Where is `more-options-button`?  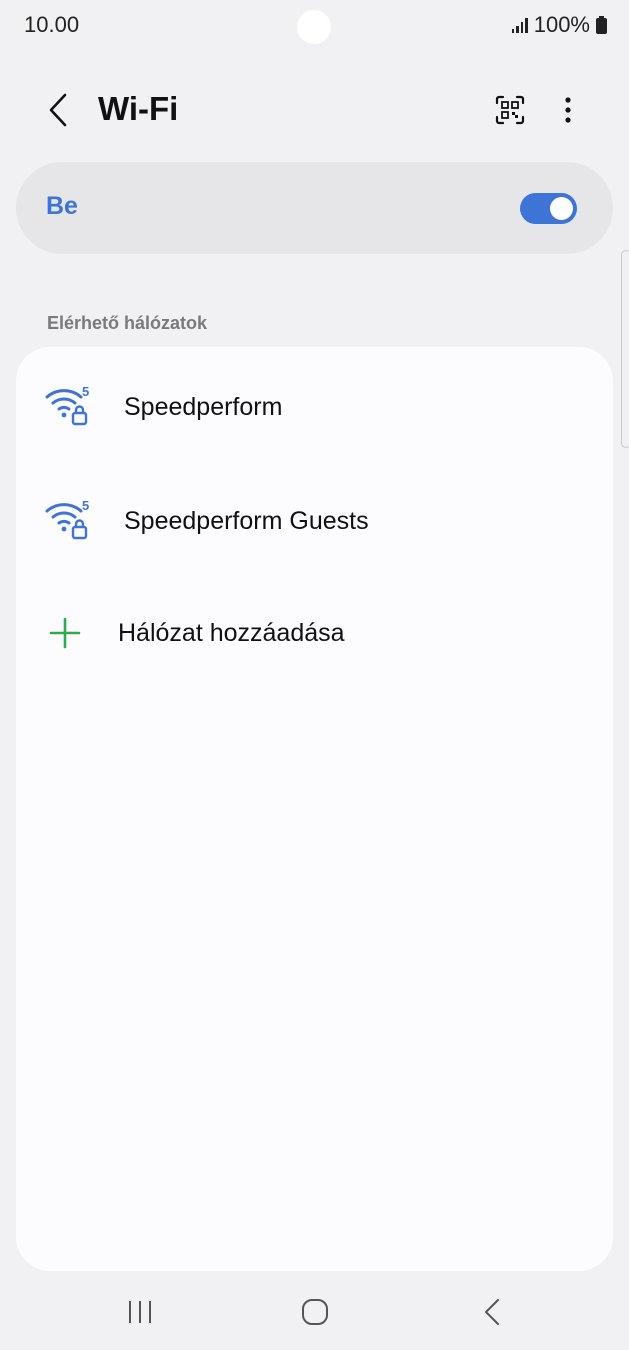 more-options-button is located at coordinates (568, 110).